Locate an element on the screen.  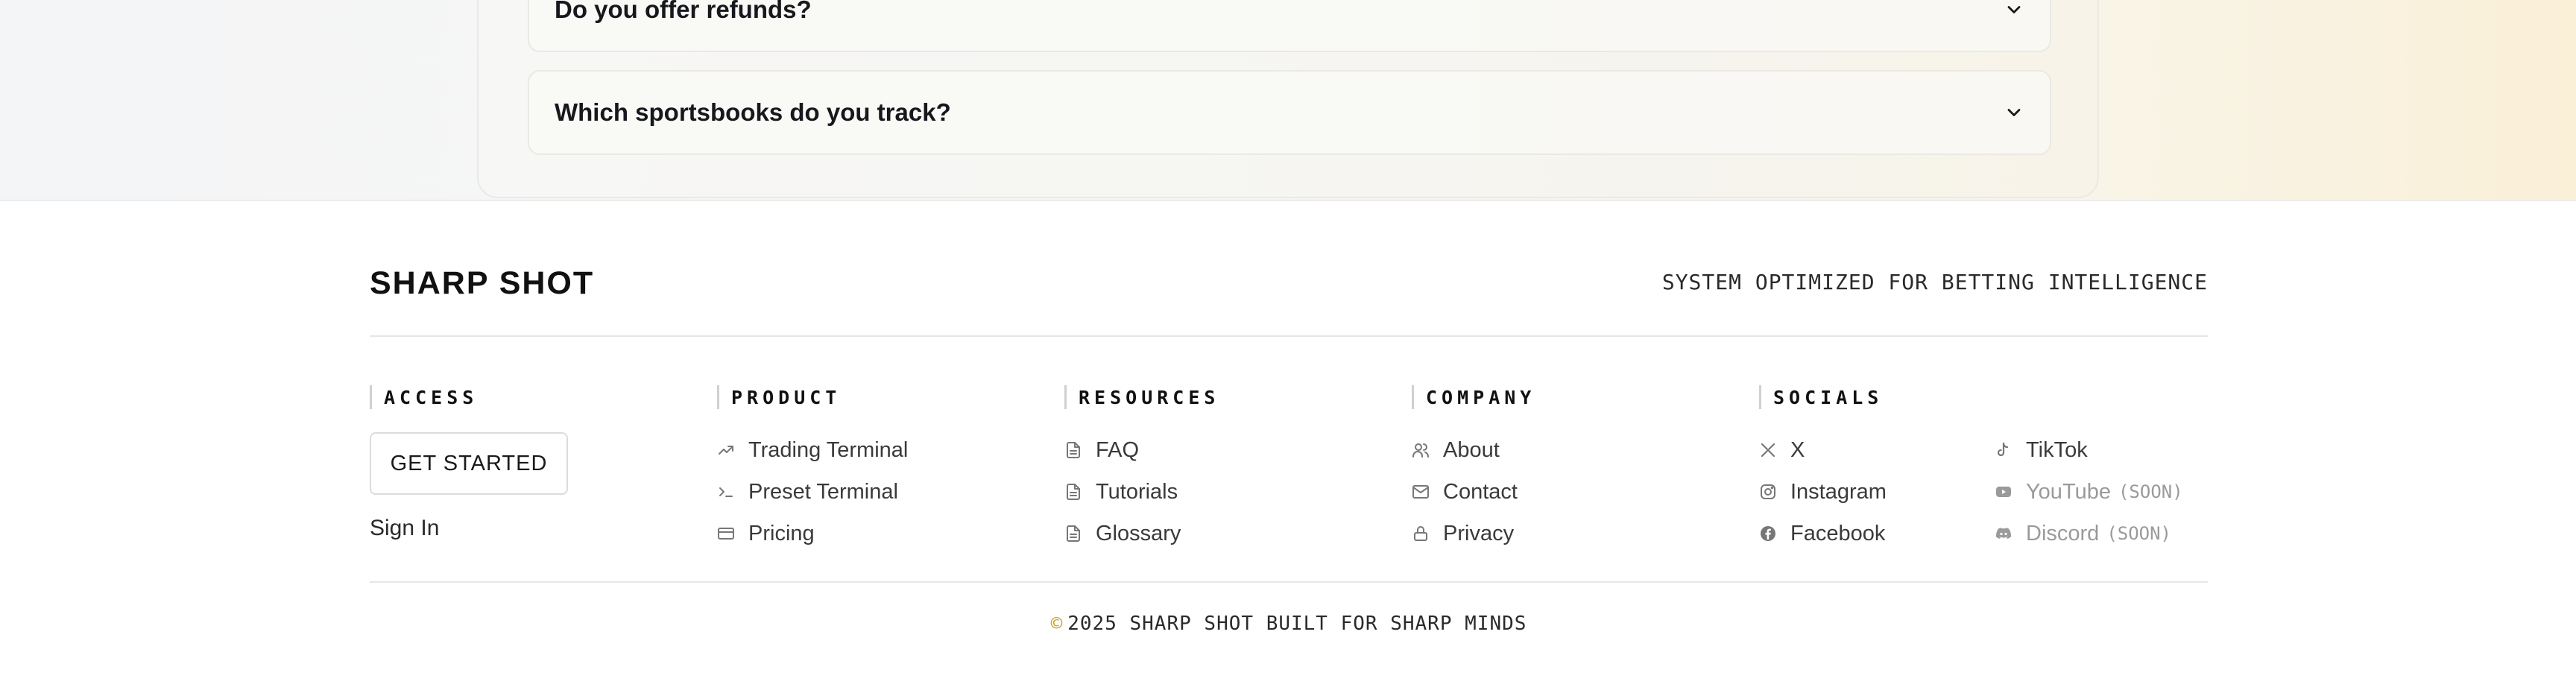
link-discord: Discord (SOON) is located at coordinates (2089, 533).